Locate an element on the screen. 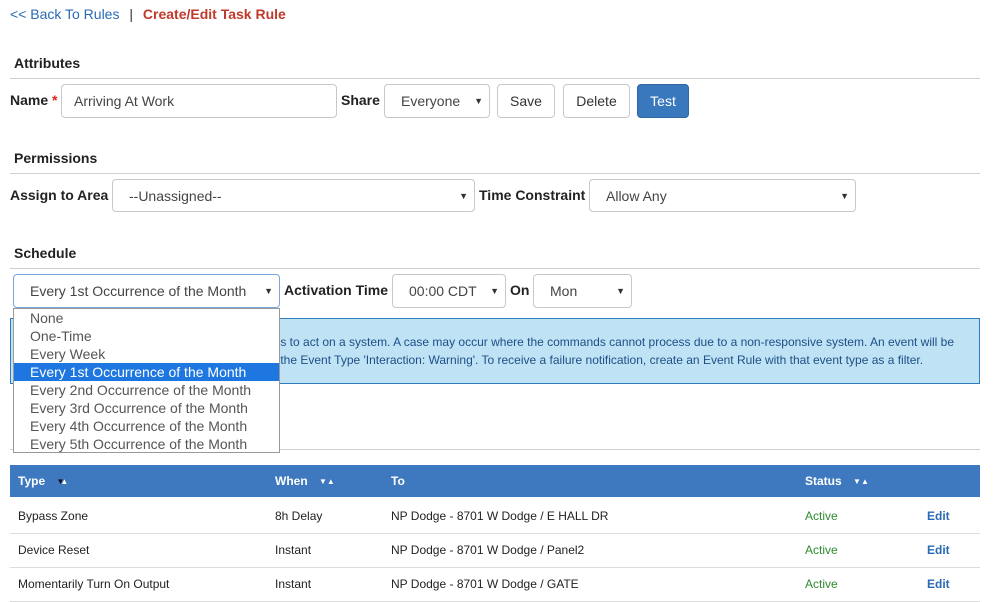 Image resolution: width=993 pixels, height=602 pixels. activation-time-select: 00:00 CDT ▼ is located at coordinates (449, 291).